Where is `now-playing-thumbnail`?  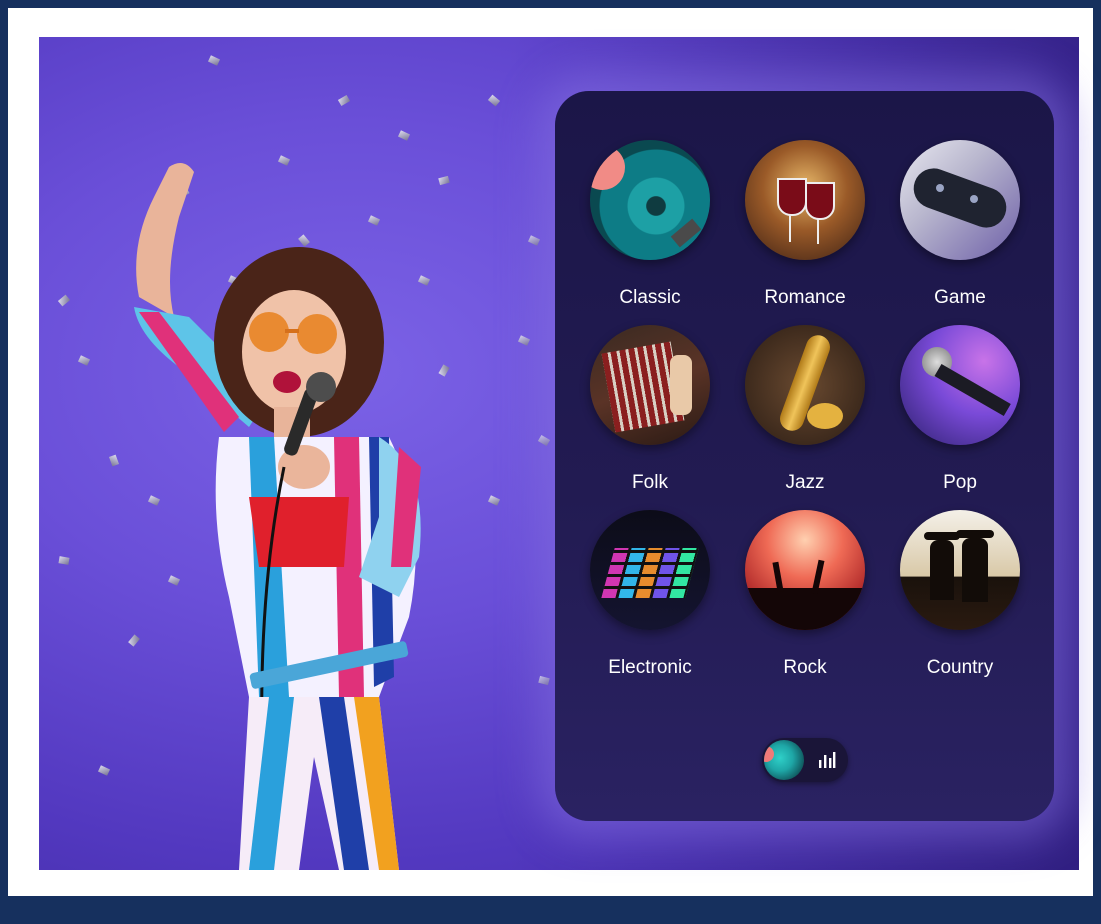 now-playing-thumbnail is located at coordinates (784, 760).